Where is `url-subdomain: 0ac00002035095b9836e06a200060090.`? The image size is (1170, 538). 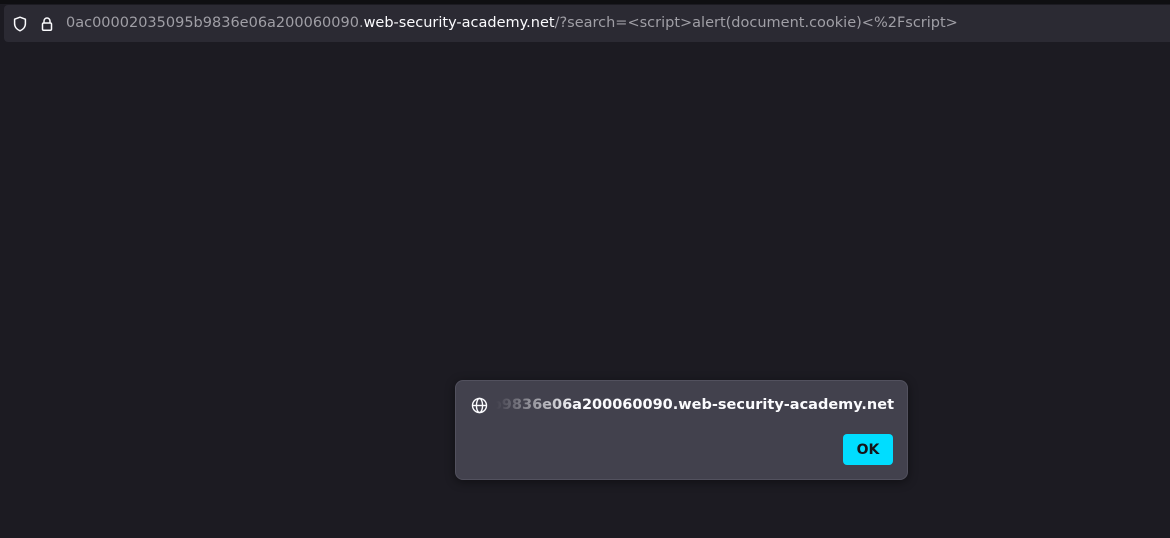 url-subdomain: 0ac00002035095b9836e06a200060090. is located at coordinates (215, 23).